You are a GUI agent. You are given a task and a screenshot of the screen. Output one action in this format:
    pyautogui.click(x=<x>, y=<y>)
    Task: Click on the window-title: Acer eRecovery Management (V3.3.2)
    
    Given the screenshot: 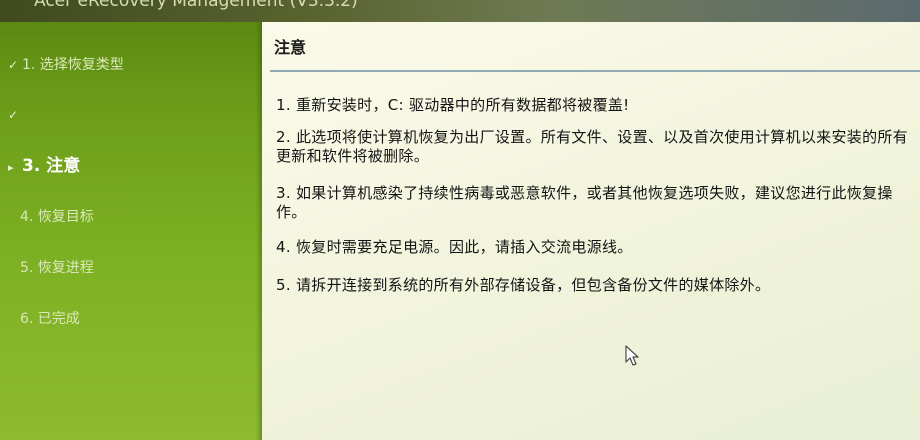 What is the action you would take?
    pyautogui.click(x=196, y=5)
    